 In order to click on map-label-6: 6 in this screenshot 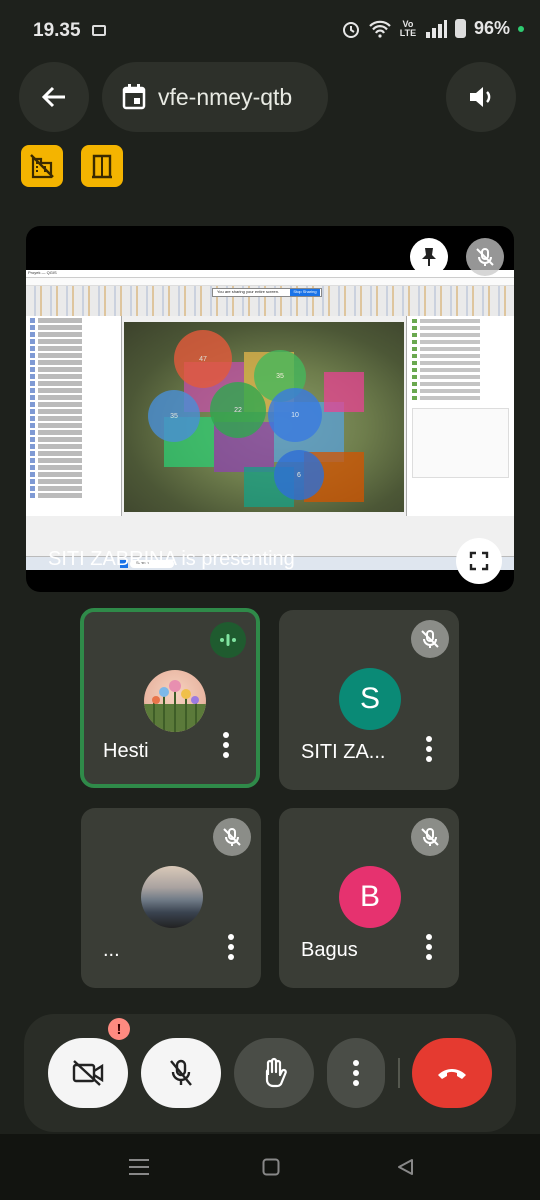, I will do `click(299, 475)`.